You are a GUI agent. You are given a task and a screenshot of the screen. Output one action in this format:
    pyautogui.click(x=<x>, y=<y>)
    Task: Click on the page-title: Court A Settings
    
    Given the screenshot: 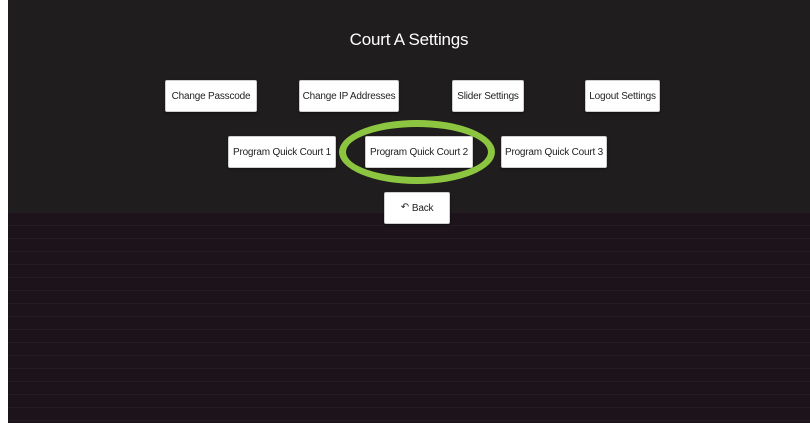 What is the action you would take?
    pyautogui.click(x=409, y=39)
    